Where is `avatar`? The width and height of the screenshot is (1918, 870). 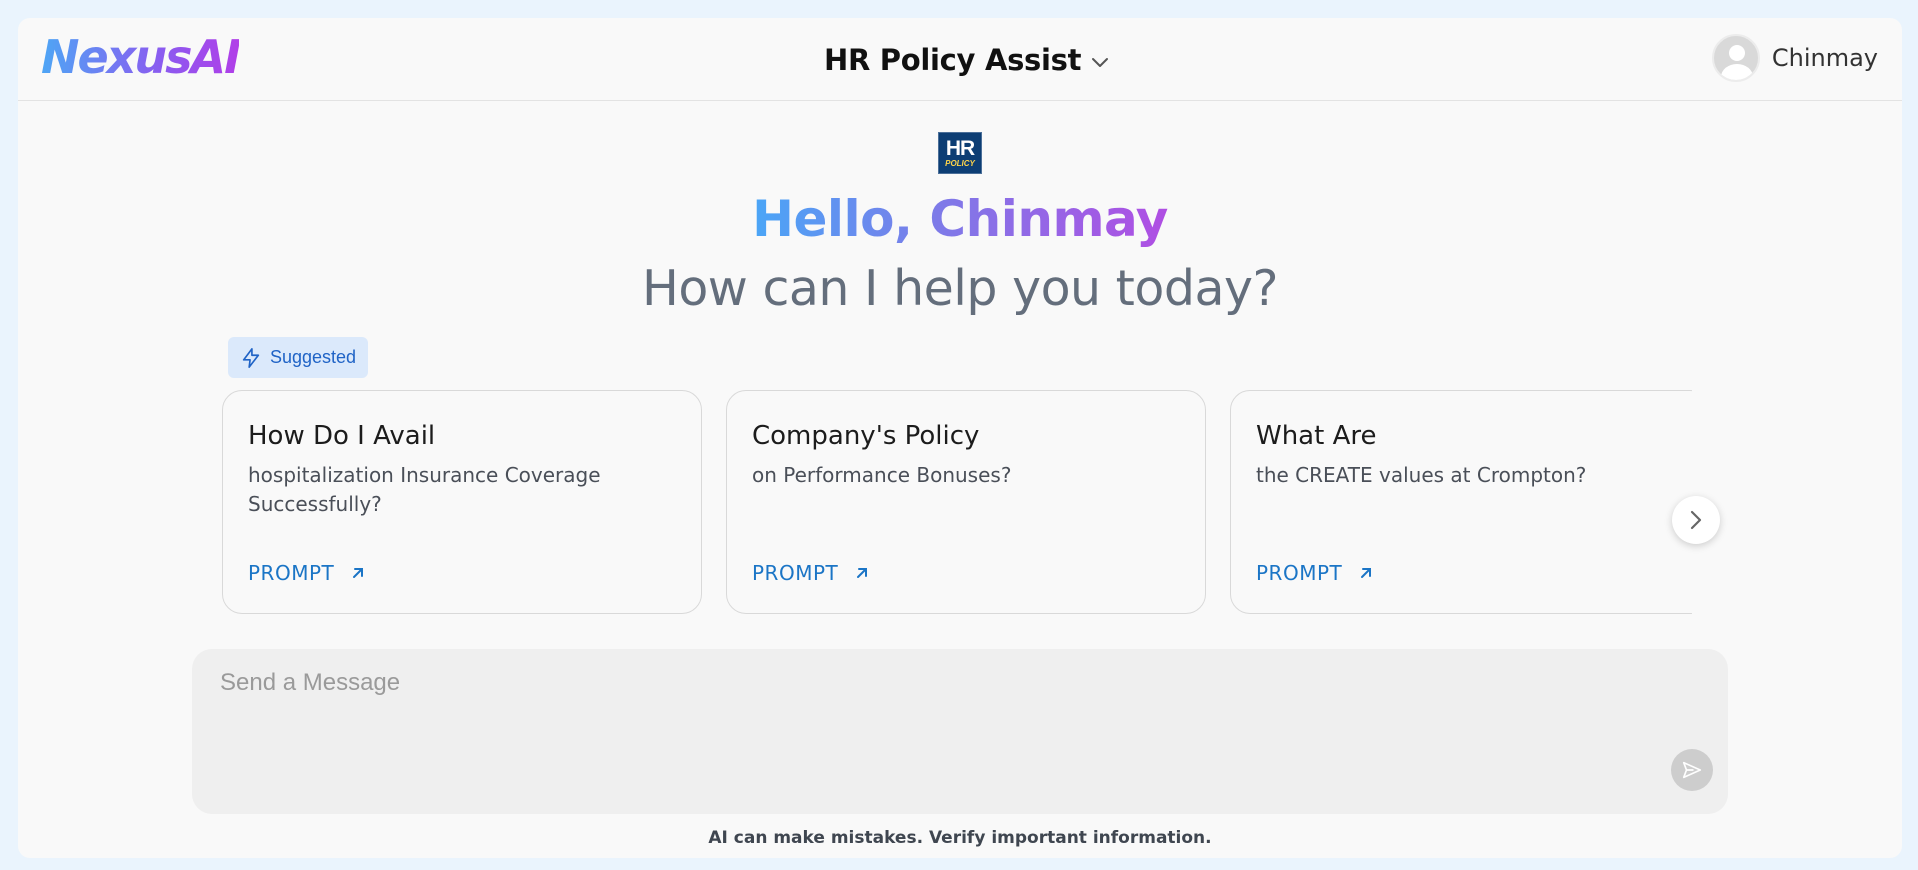
avatar is located at coordinates (1735, 58).